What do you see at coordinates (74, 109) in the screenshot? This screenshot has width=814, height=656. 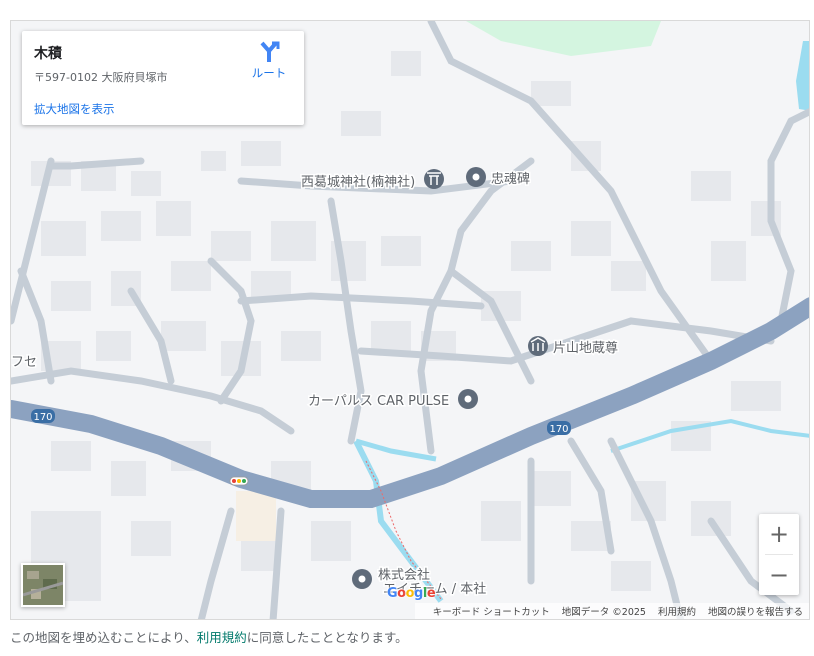 I see `larger-map-link: 拡大地図を表示` at bounding box center [74, 109].